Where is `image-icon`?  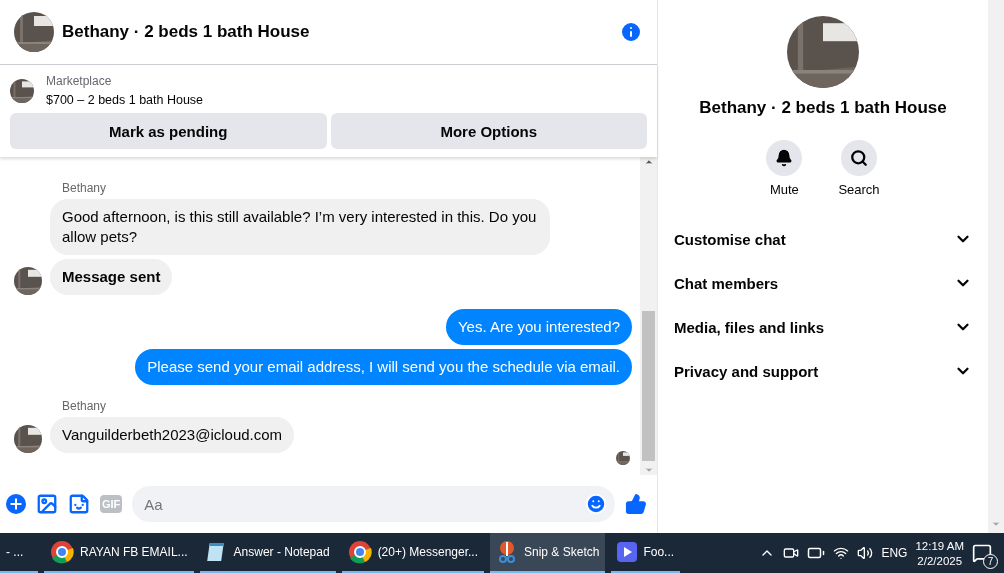
image-icon is located at coordinates (47, 504).